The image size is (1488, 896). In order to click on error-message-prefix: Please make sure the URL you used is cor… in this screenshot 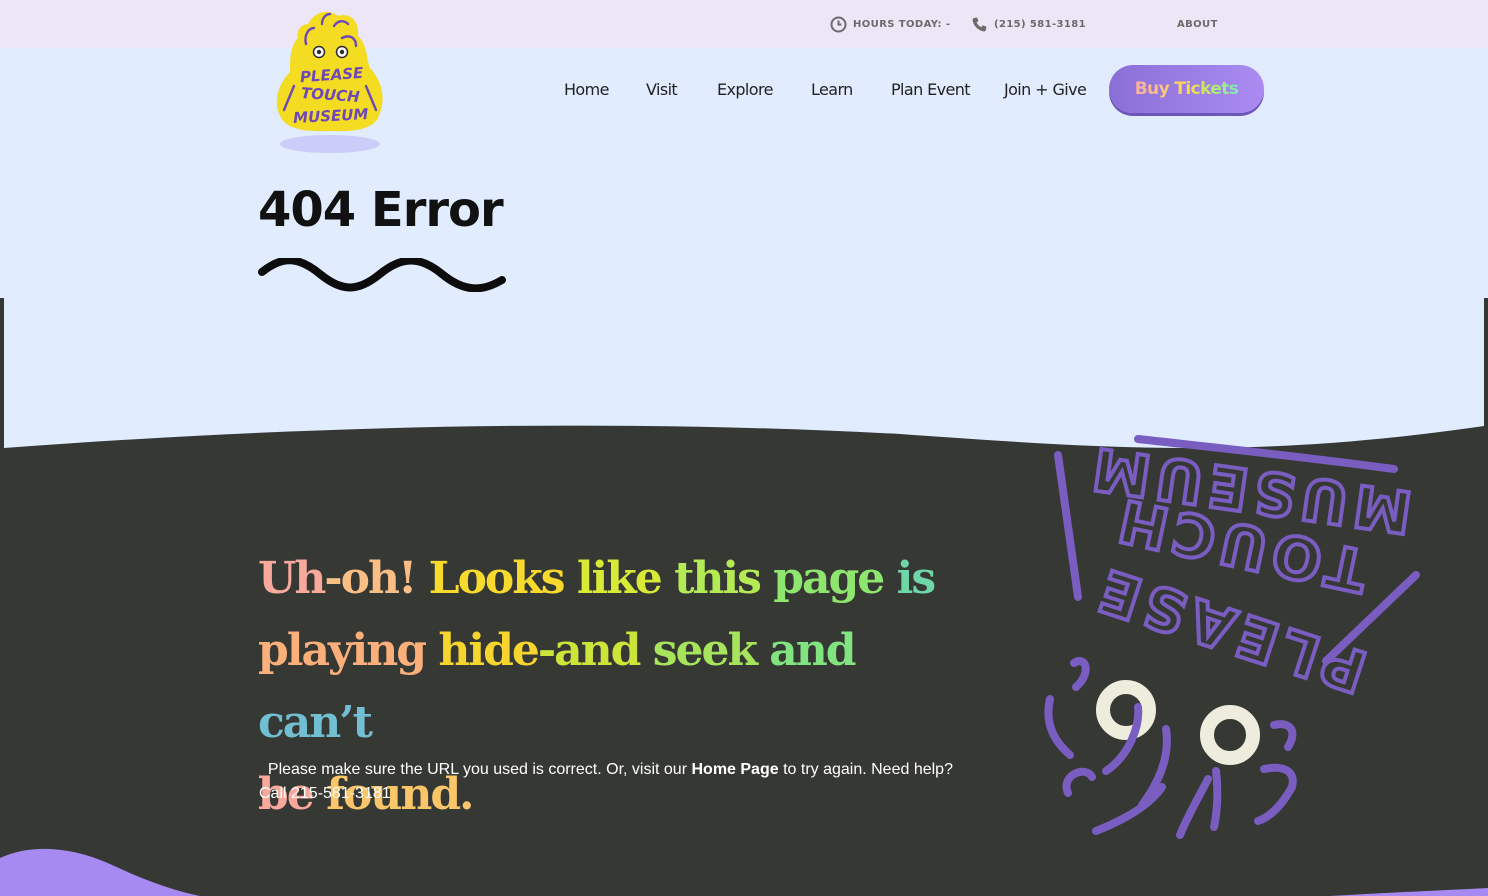, I will do `click(477, 769)`.